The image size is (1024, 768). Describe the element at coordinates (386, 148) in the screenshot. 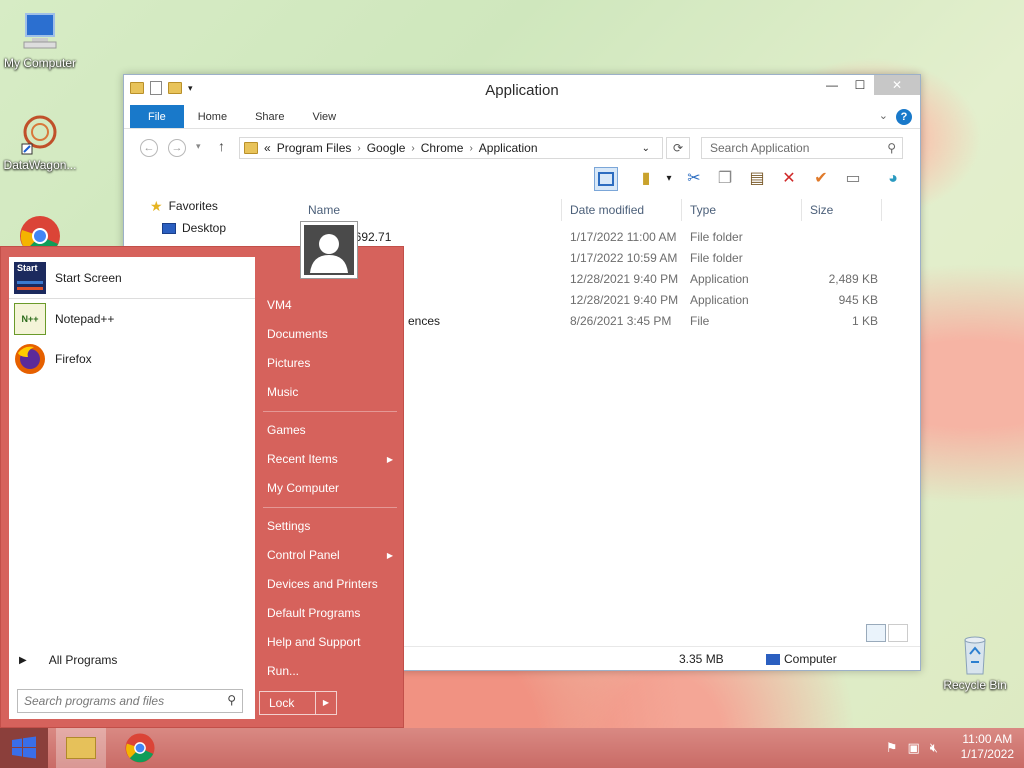

I see `breadcrumb-google: Google` at that location.